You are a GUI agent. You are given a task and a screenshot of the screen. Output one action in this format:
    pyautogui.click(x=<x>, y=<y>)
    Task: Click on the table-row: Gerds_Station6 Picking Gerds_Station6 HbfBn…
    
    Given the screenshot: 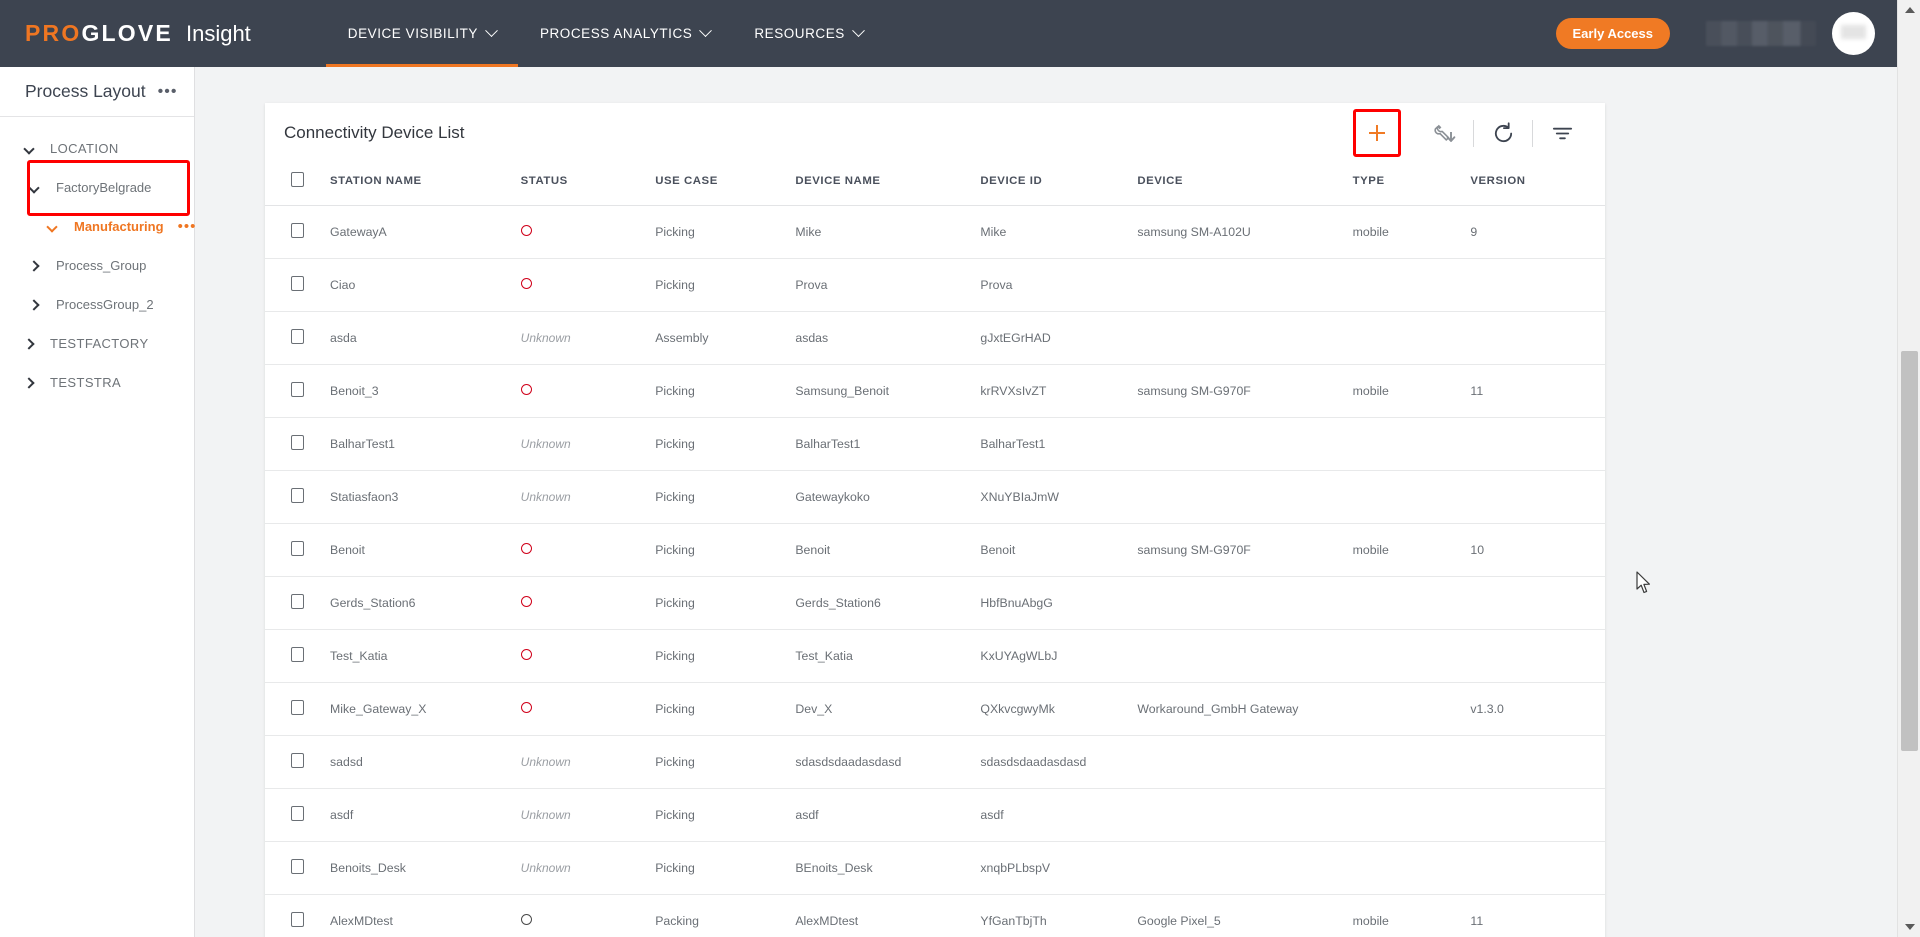 What is the action you would take?
    pyautogui.click(x=935, y=603)
    